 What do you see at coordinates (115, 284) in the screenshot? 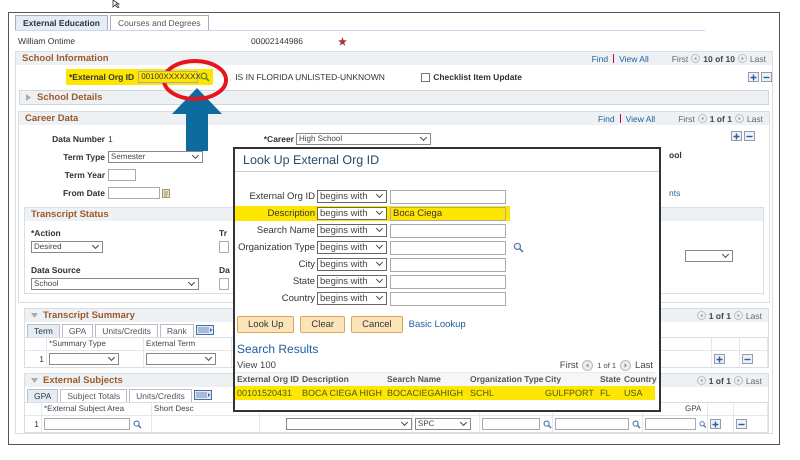
I see `data-source-dropdown: School` at bounding box center [115, 284].